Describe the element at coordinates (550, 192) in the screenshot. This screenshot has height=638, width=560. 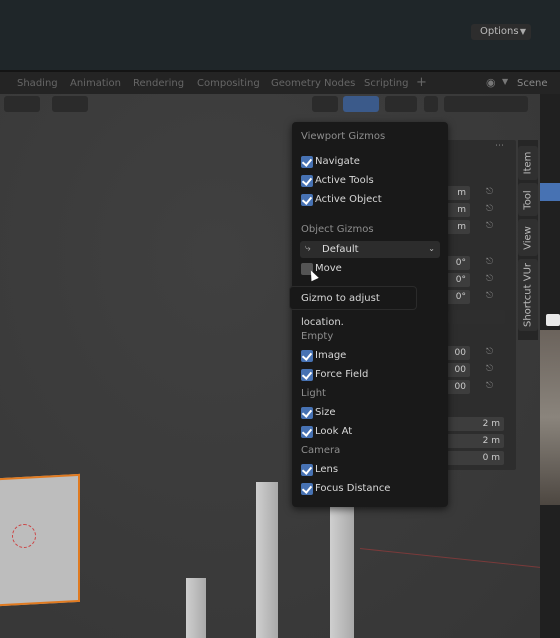
I see `outliner-selected-row` at that location.